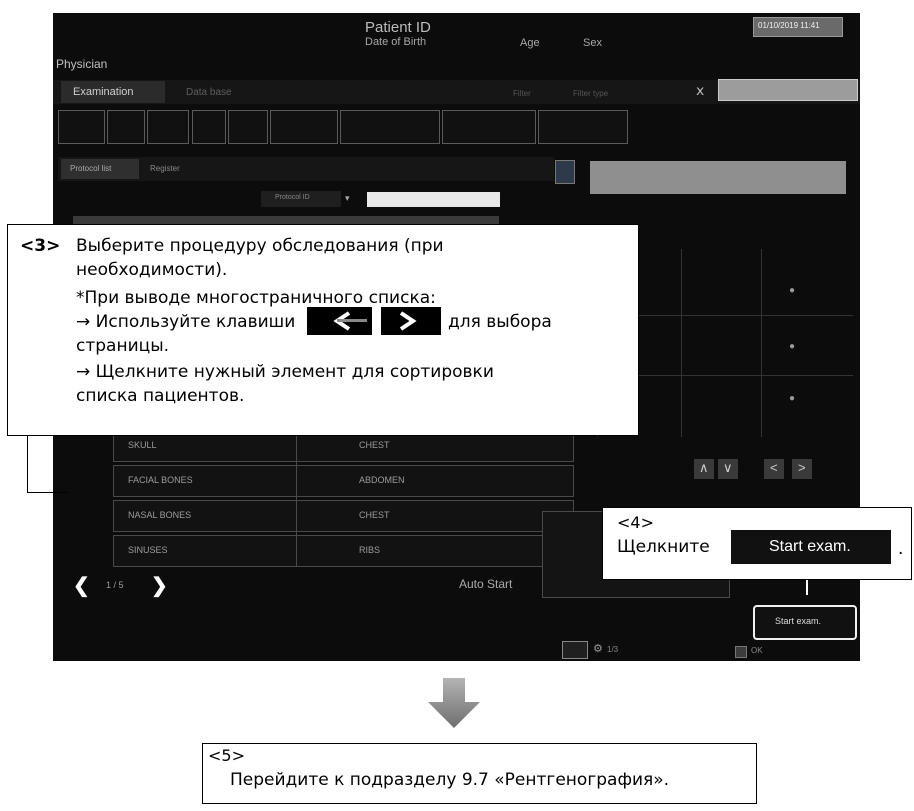 Image resolution: width=914 pixels, height=811 pixels. Describe the element at coordinates (500, 322) in the screenshot. I see `callout-3-line: для выбора` at that location.